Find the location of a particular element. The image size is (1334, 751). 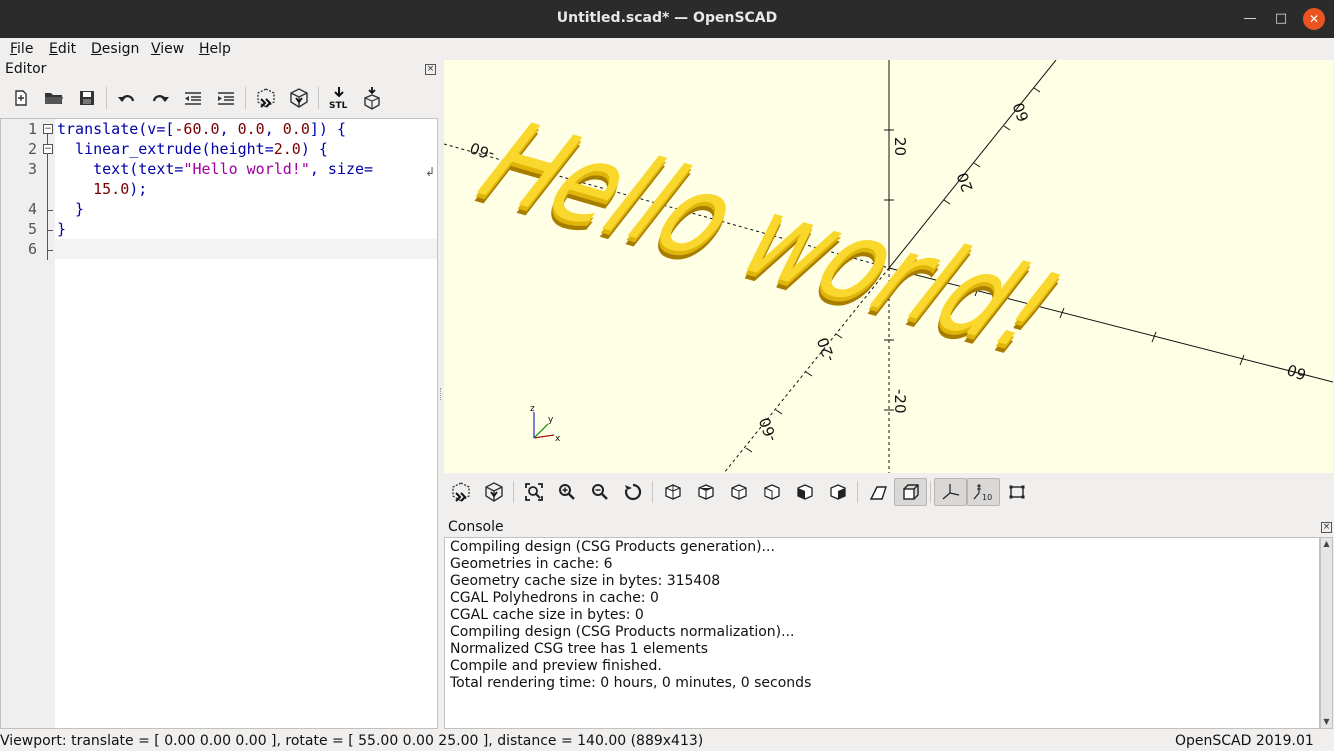

zoom-in-icon is located at coordinates (566, 492).